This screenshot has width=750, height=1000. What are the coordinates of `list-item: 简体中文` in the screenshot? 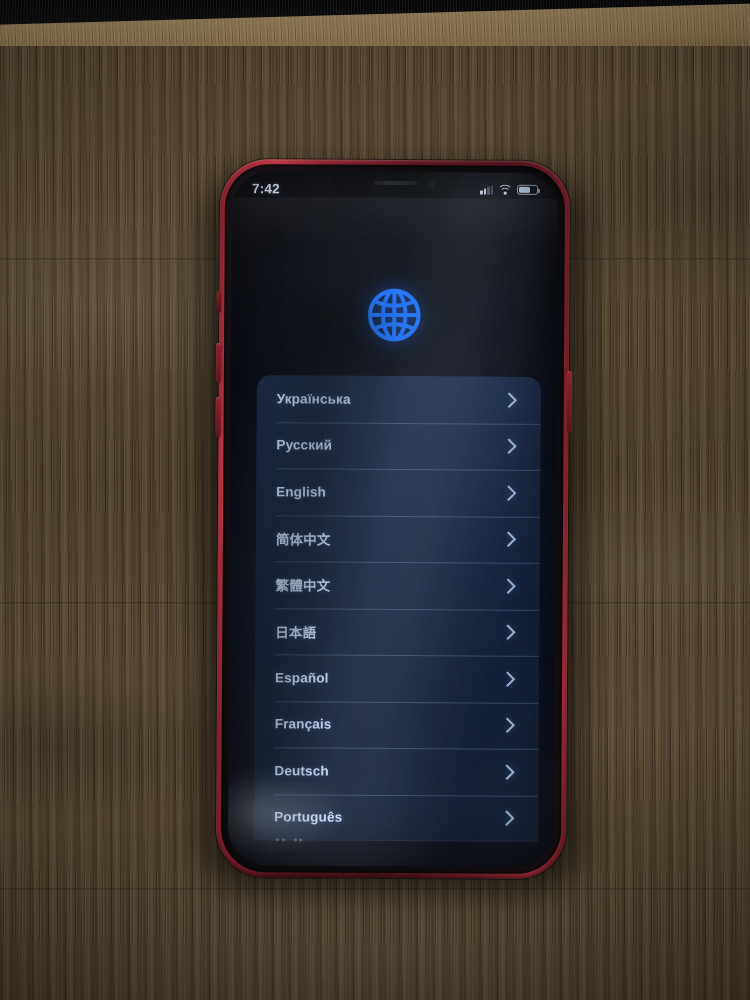 It's located at (398, 539).